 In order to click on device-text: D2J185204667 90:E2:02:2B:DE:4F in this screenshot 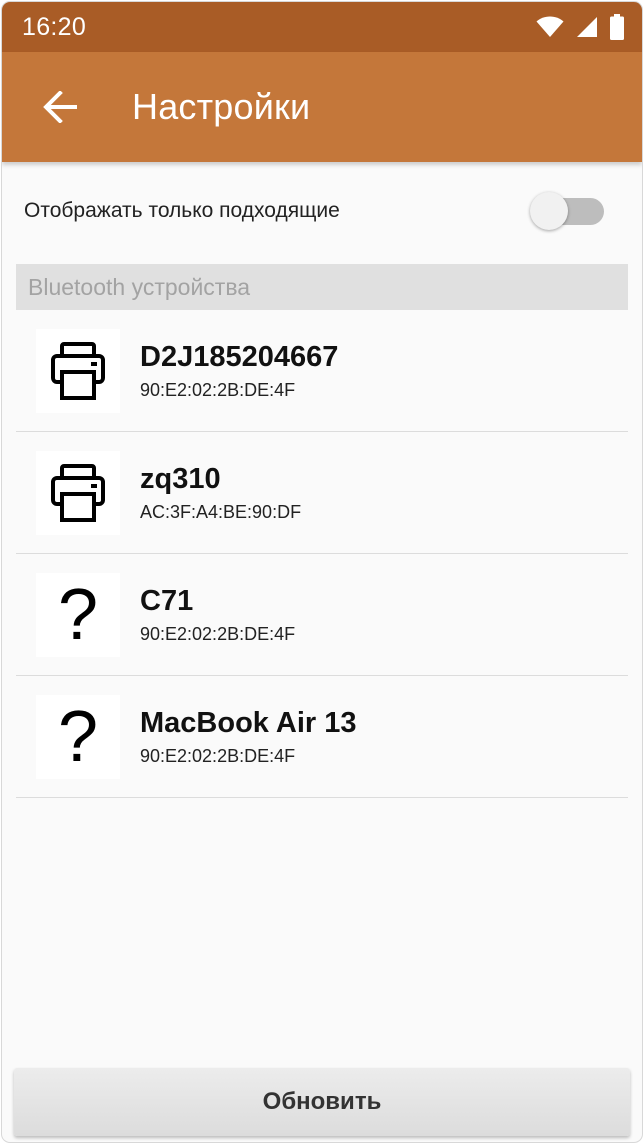, I will do `click(239, 370)`.